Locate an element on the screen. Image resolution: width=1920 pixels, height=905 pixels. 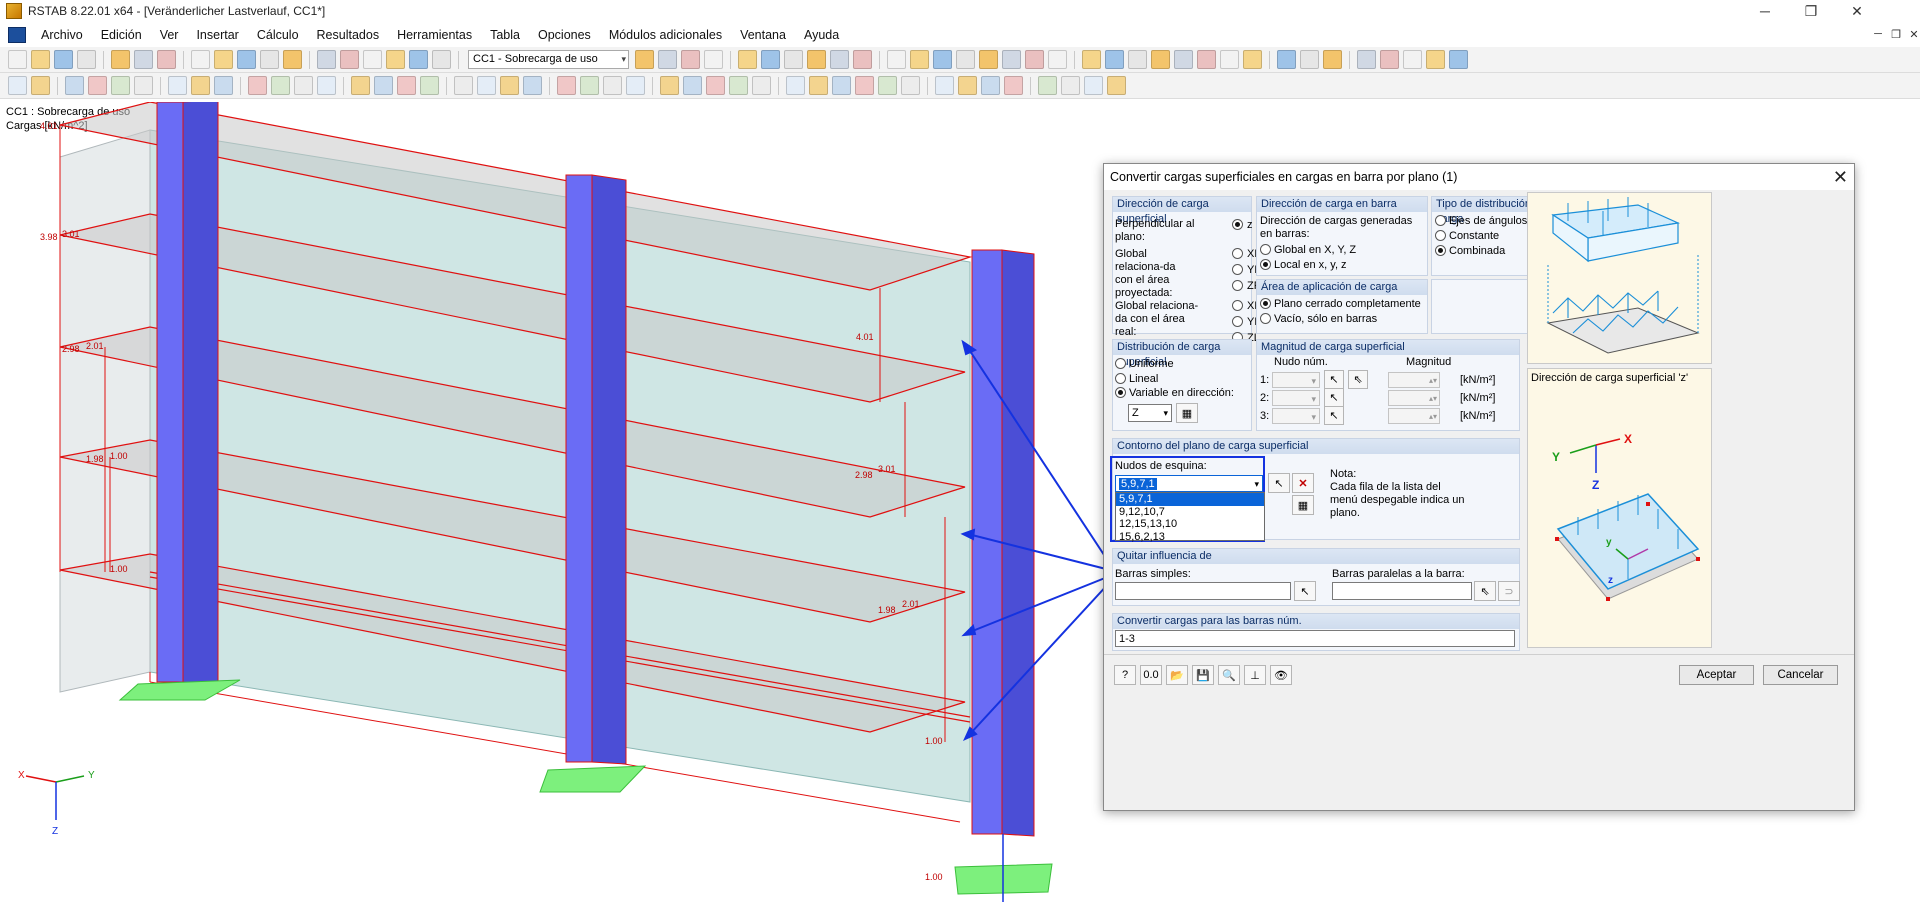
help-icon: ? is located at coordinates (1125, 675).